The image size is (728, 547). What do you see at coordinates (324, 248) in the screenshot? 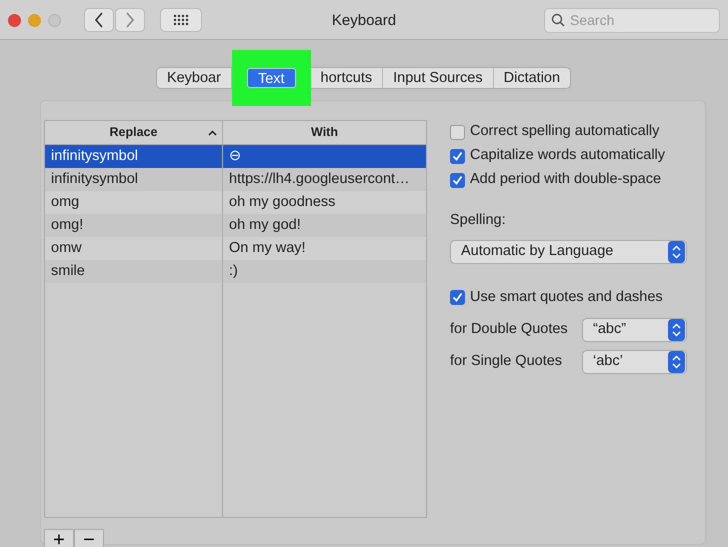
I see `table-cell: On my way!` at bounding box center [324, 248].